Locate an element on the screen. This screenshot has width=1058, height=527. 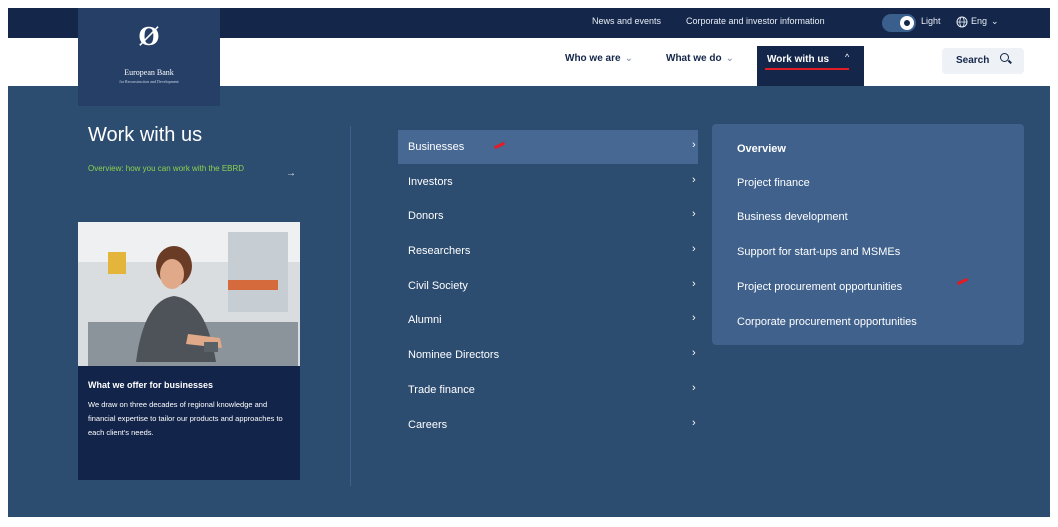
column-divider is located at coordinates (350, 306).